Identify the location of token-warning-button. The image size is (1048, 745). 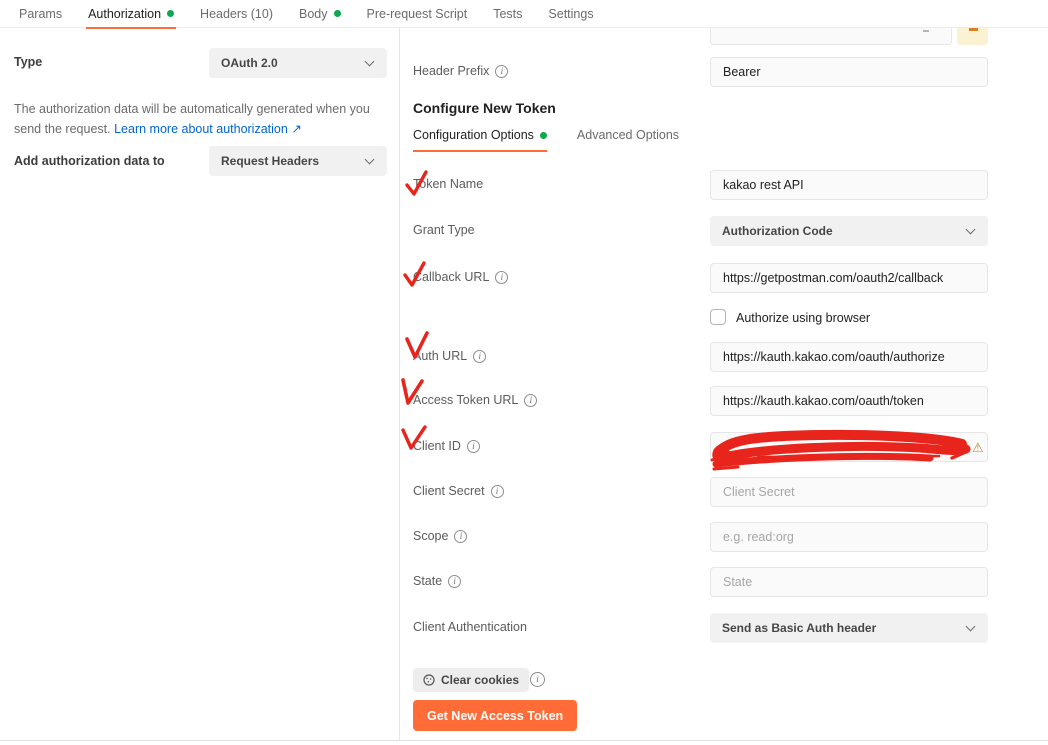
(972, 36).